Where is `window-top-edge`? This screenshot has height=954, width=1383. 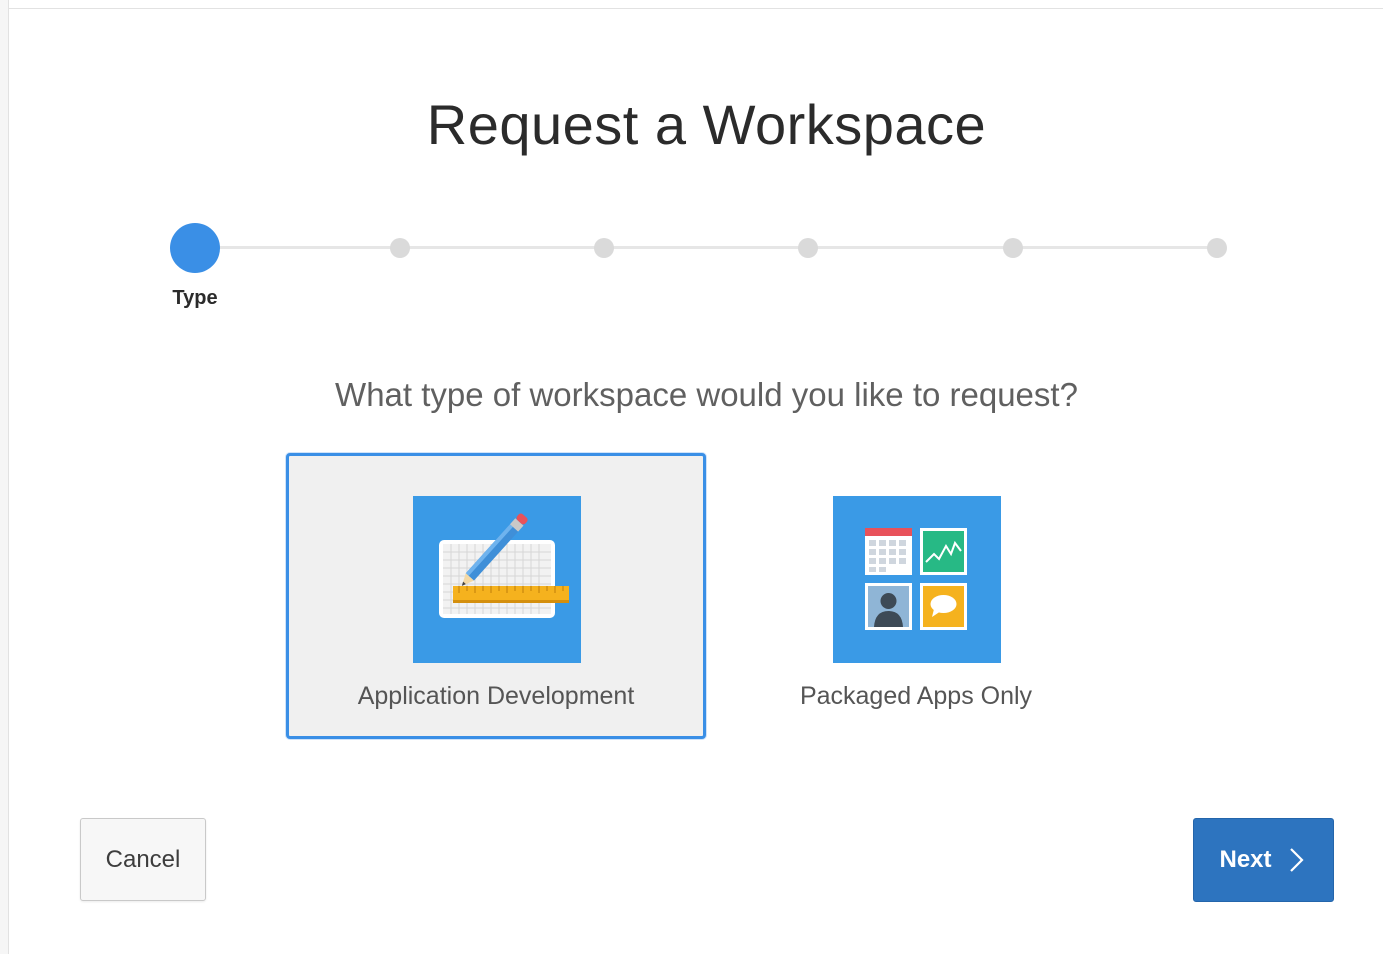
window-top-edge is located at coordinates (695, 8).